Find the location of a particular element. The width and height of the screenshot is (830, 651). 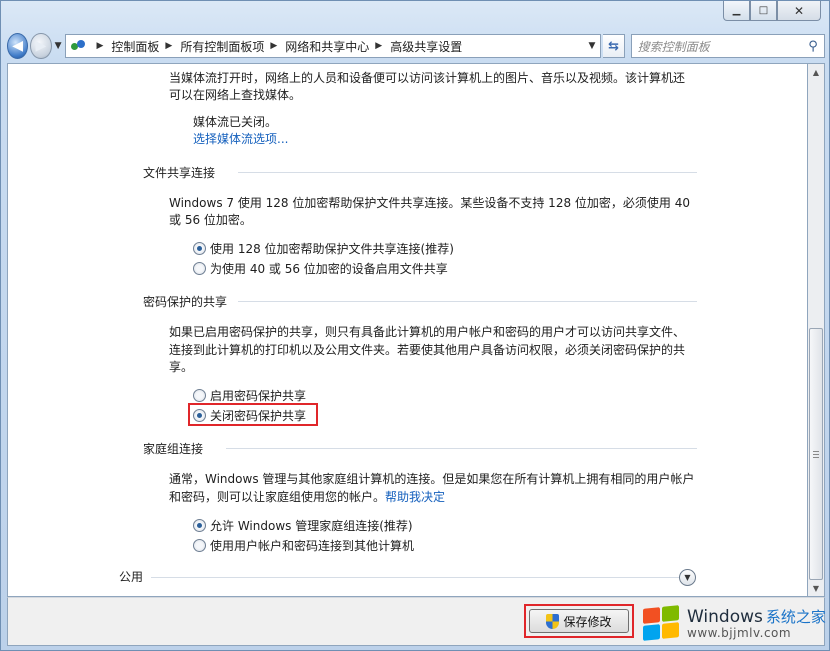

watermark-brand-cn: 系统之家 is located at coordinates (795, 617).